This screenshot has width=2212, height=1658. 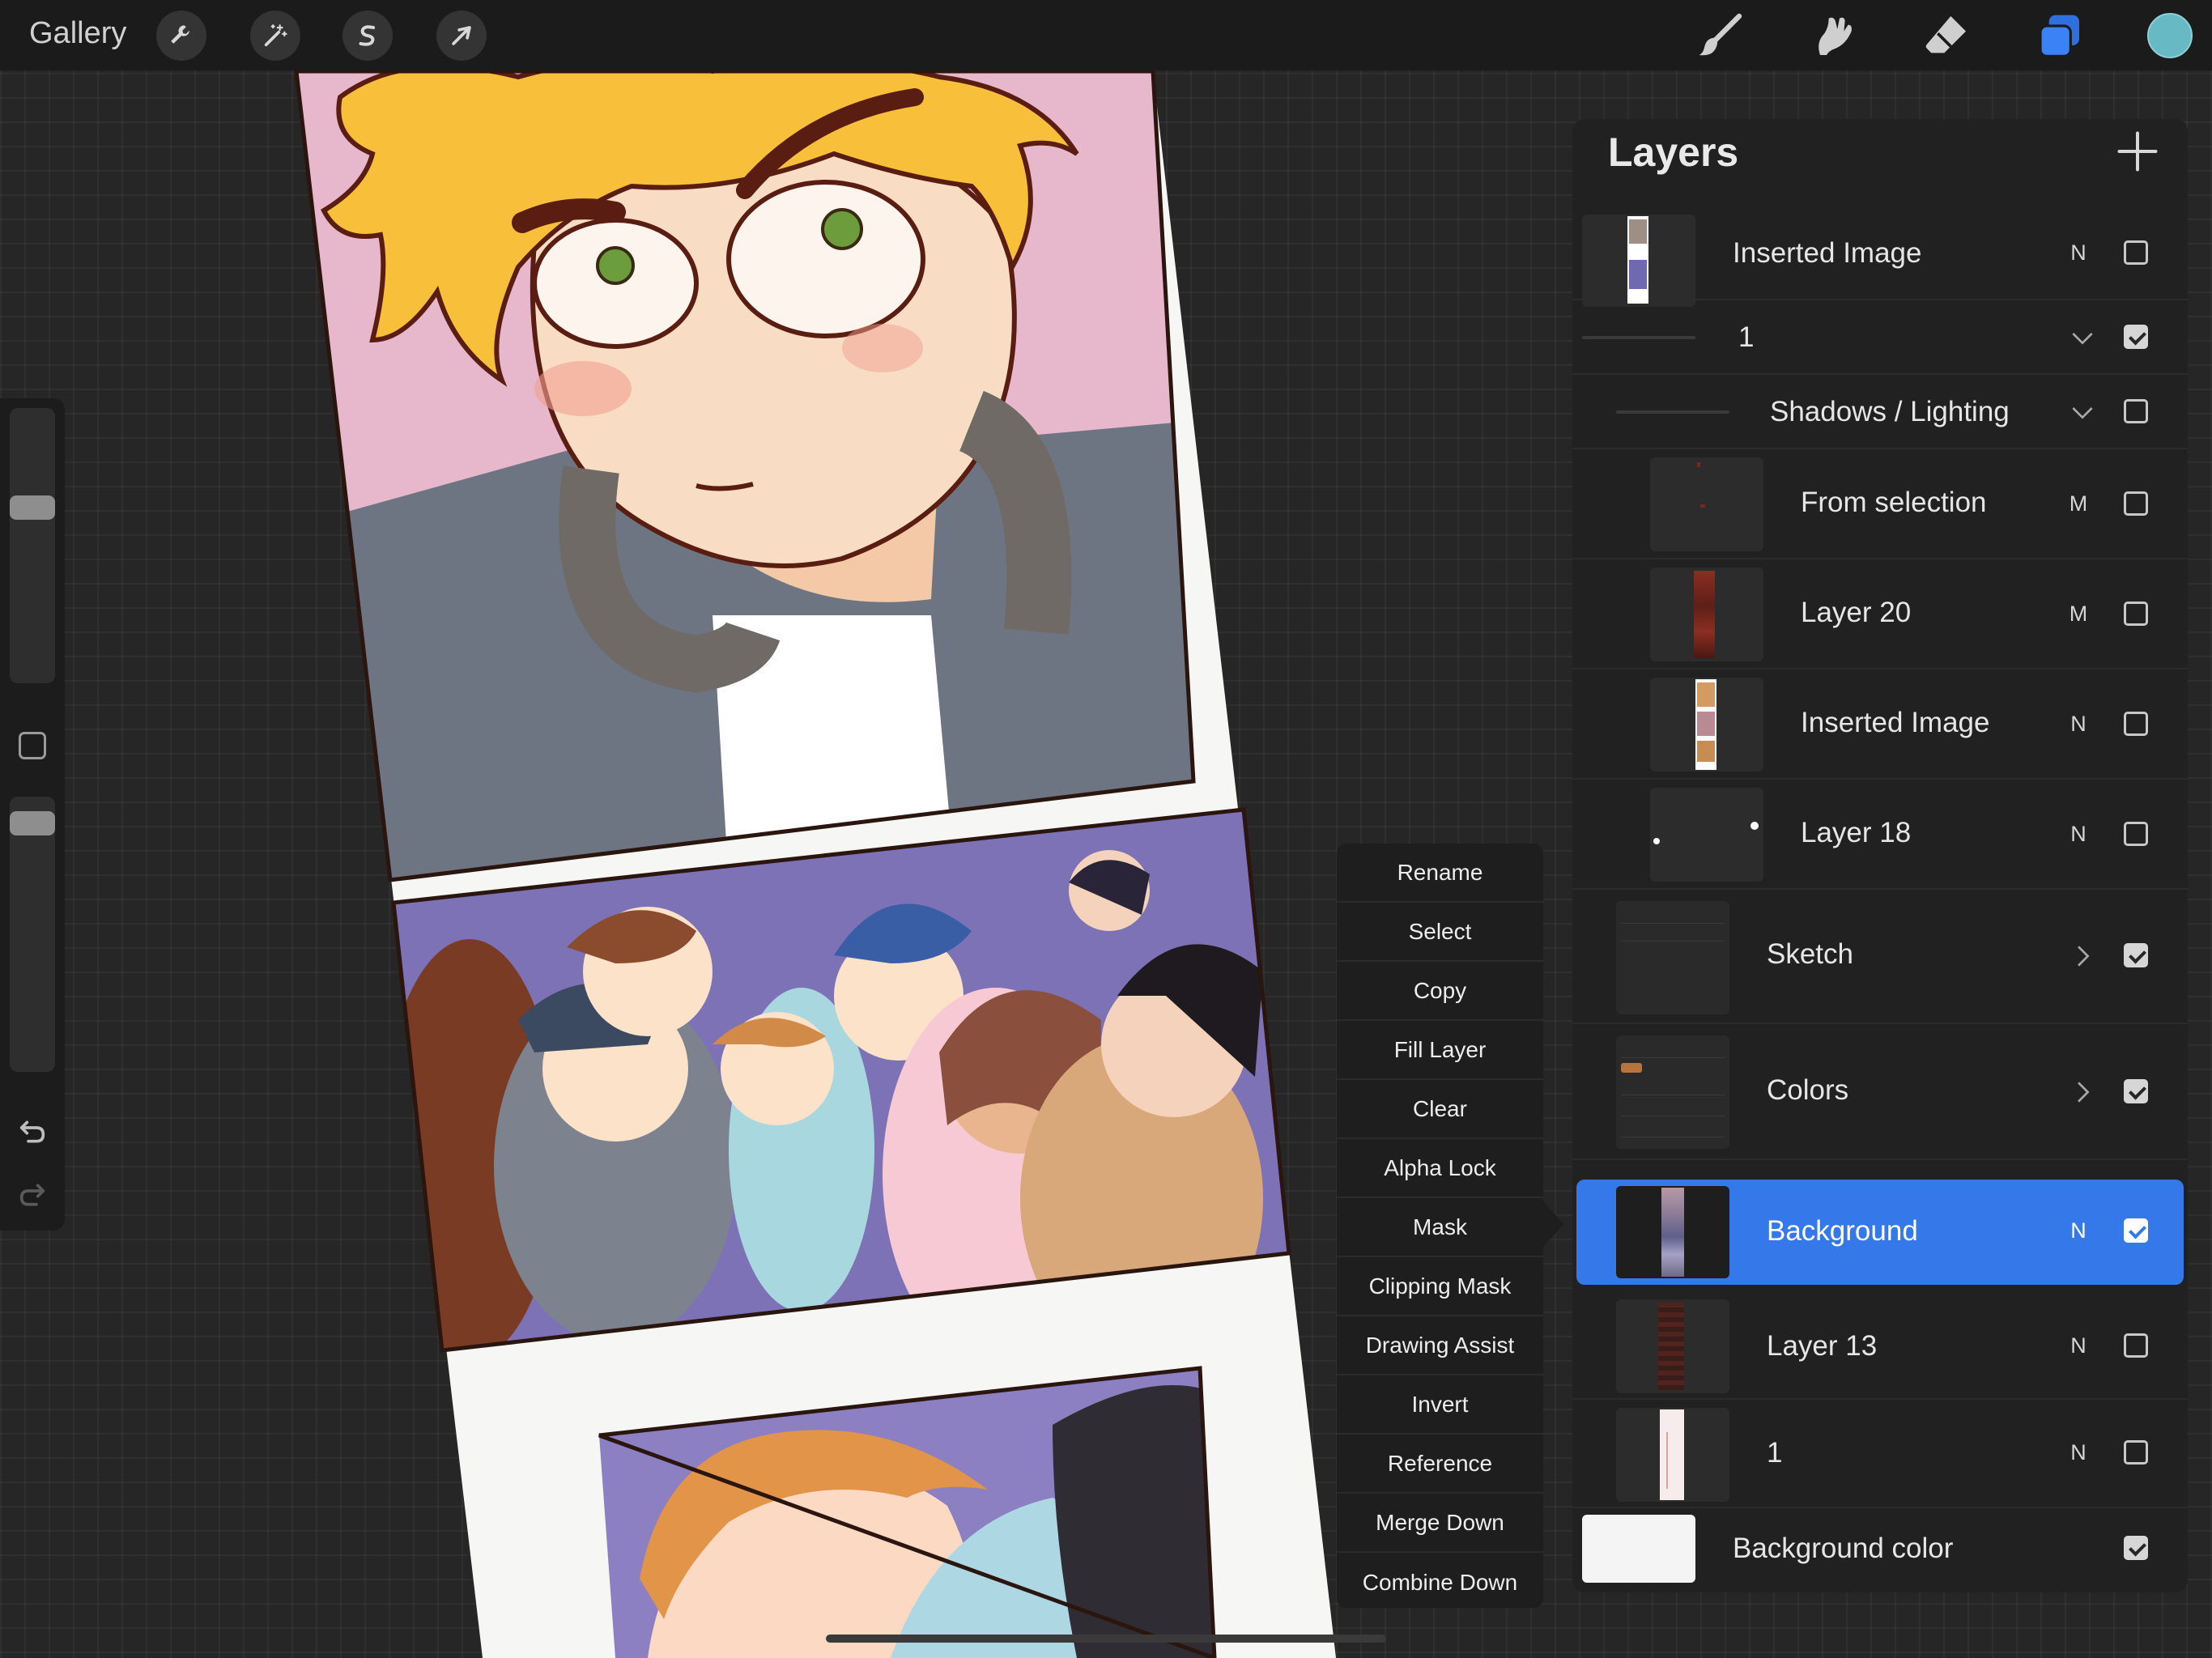 I want to click on opacity-thumb, so click(x=32, y=823).